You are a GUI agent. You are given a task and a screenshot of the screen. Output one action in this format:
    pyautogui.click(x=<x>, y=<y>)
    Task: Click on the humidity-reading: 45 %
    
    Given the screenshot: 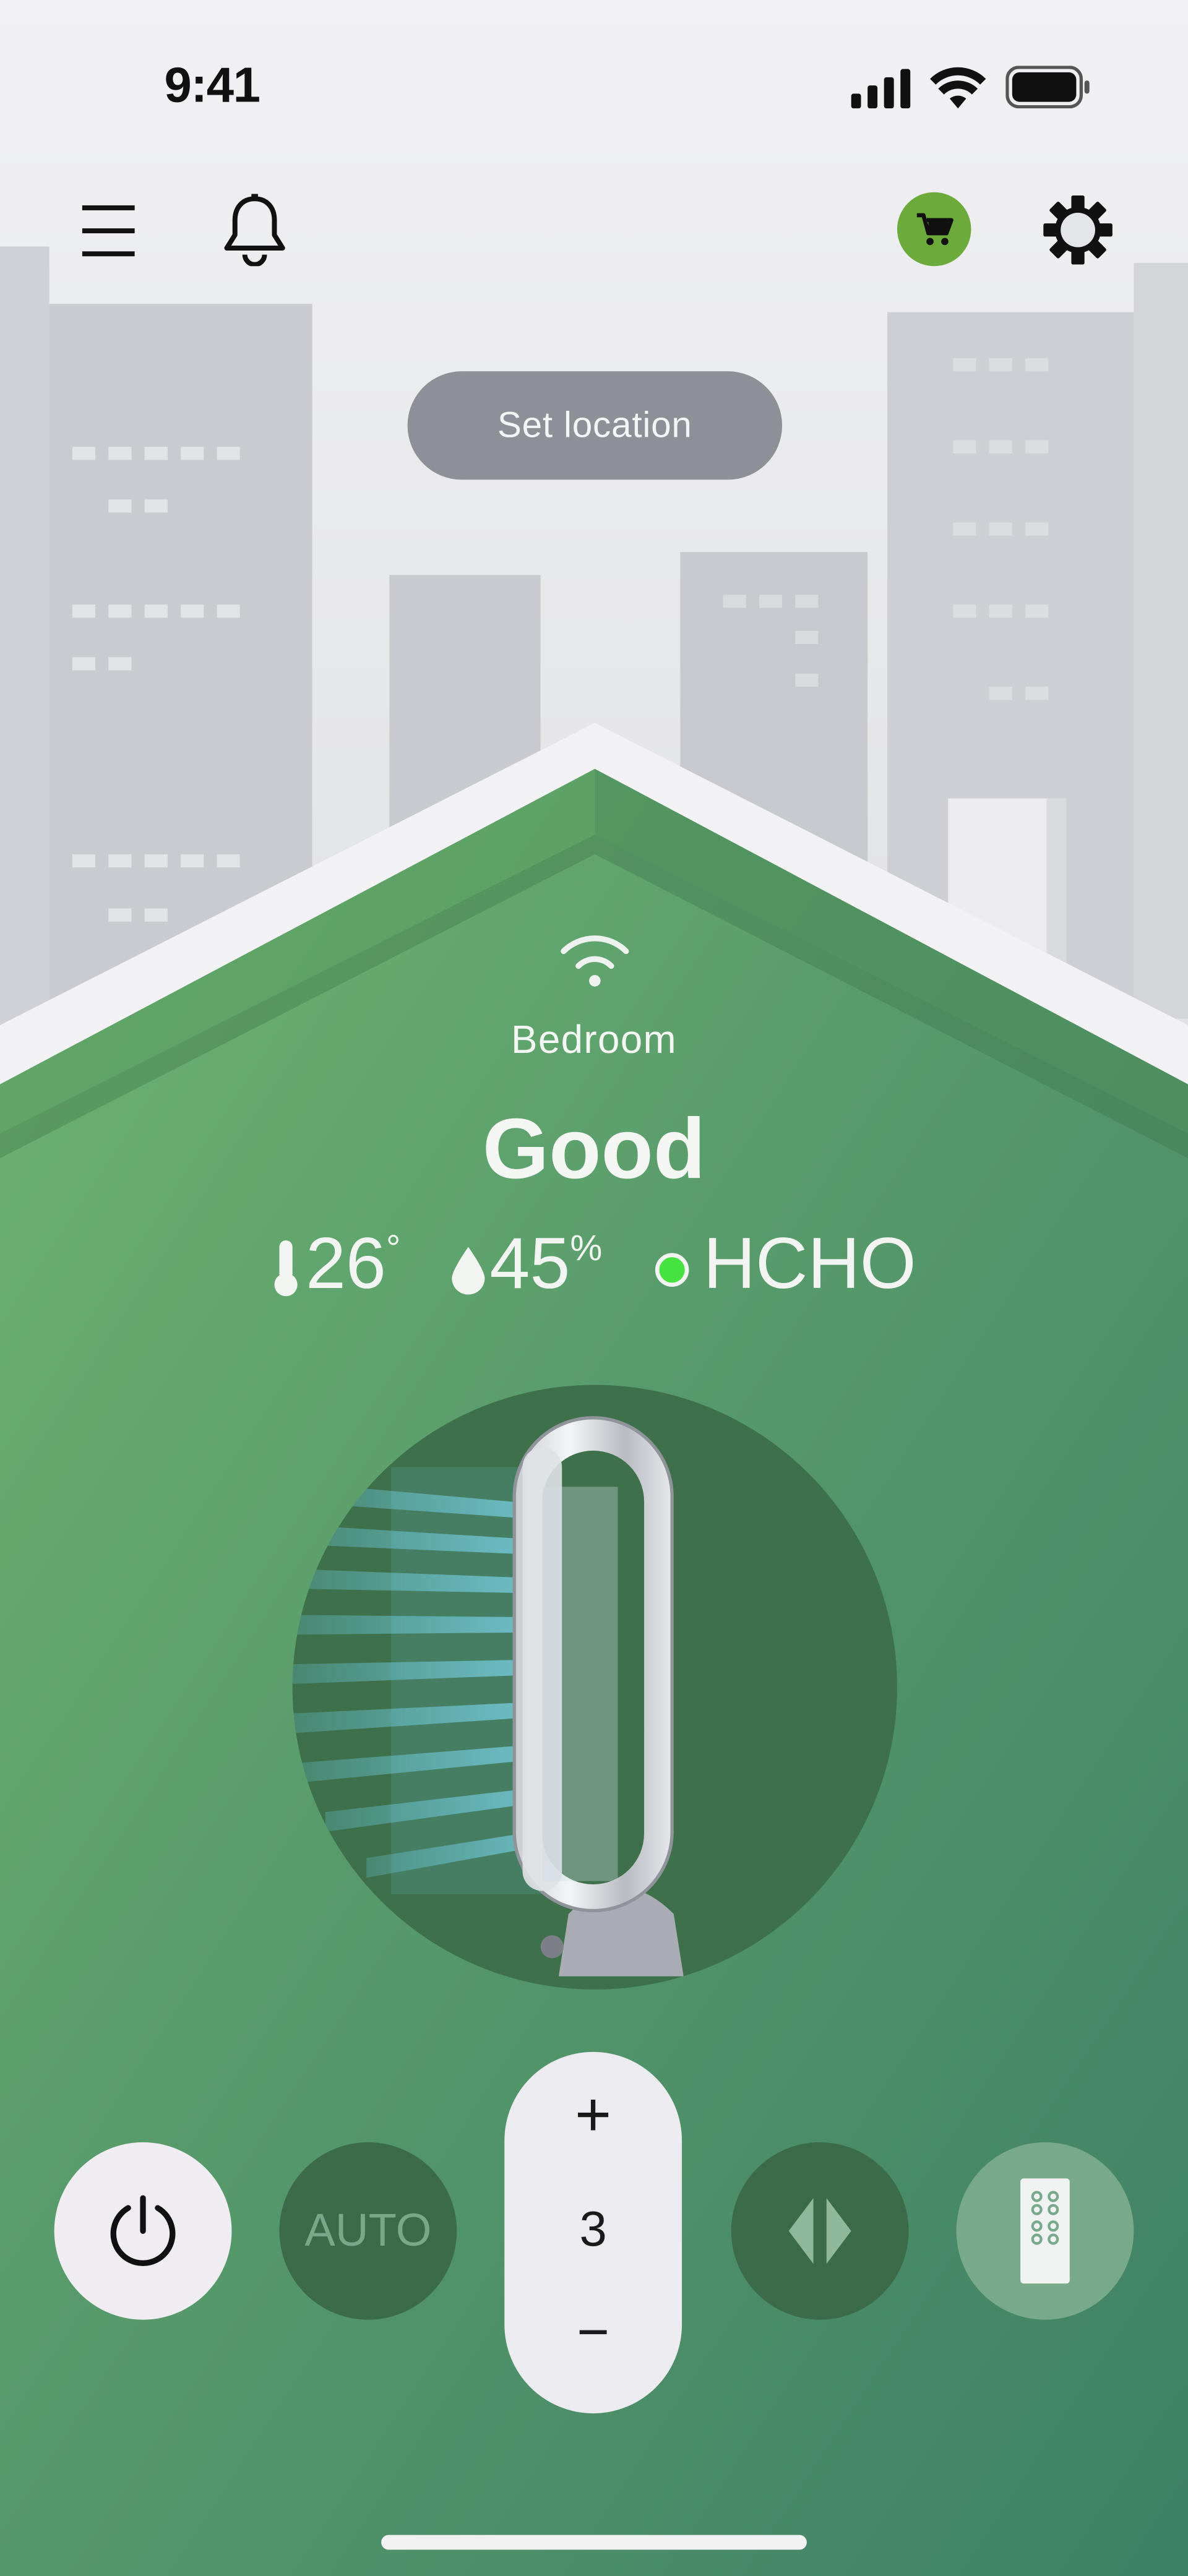 What is the action you would take?
    pyautogui.click(x=526, y=1265)
    